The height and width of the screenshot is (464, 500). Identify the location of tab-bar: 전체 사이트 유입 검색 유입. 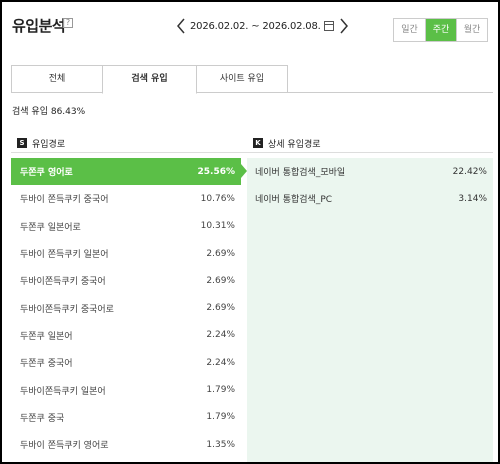
(252, 79).